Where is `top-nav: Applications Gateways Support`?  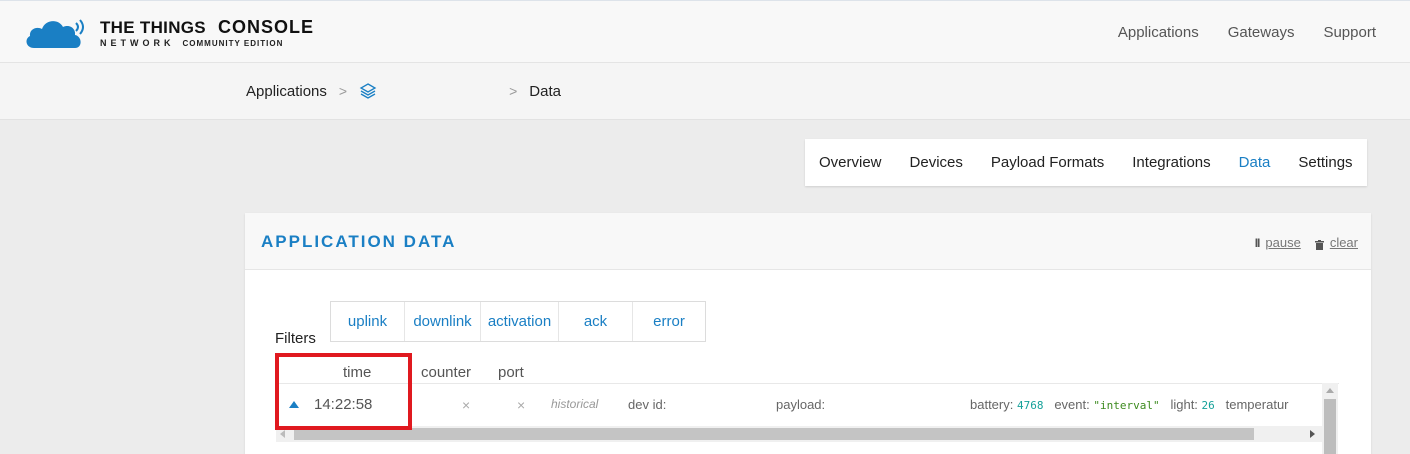
top-nav: Applications Gateways Support is located at coordinates (1247, 32).